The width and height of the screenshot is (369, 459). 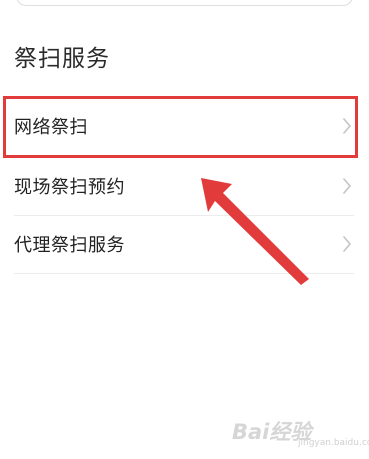 I want to click on row-label: 网络祭扫, so click(x=51, y=127).